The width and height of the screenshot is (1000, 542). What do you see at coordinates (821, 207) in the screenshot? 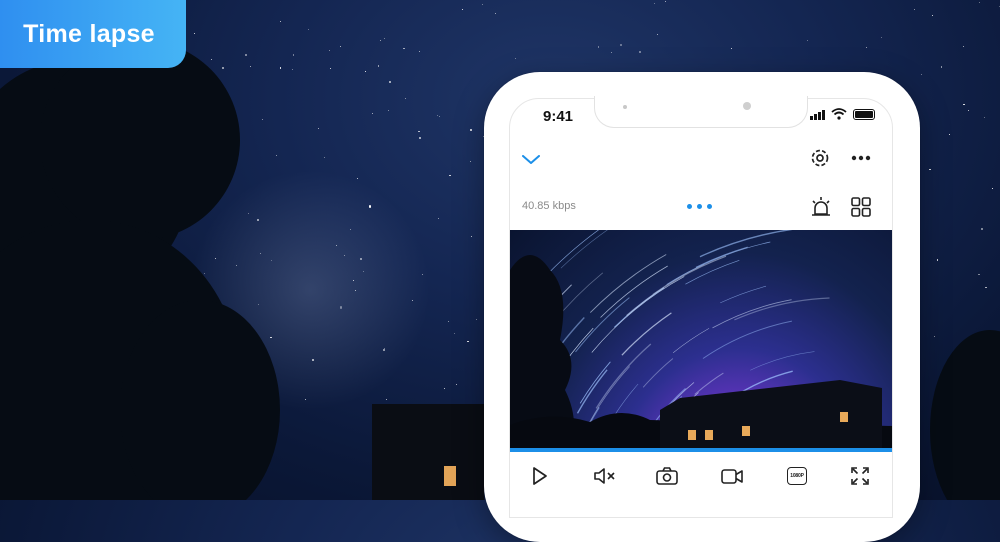
I see `alarm-button` at bounding box center [821, 207].